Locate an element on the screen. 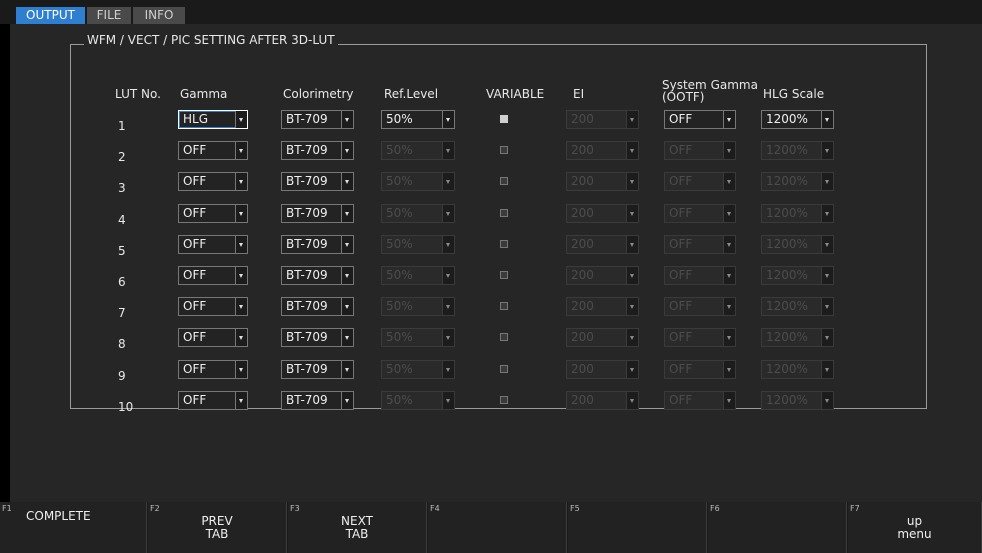 The image size is (982, 553). header-ei: EI is located at coordinates (579, 94).